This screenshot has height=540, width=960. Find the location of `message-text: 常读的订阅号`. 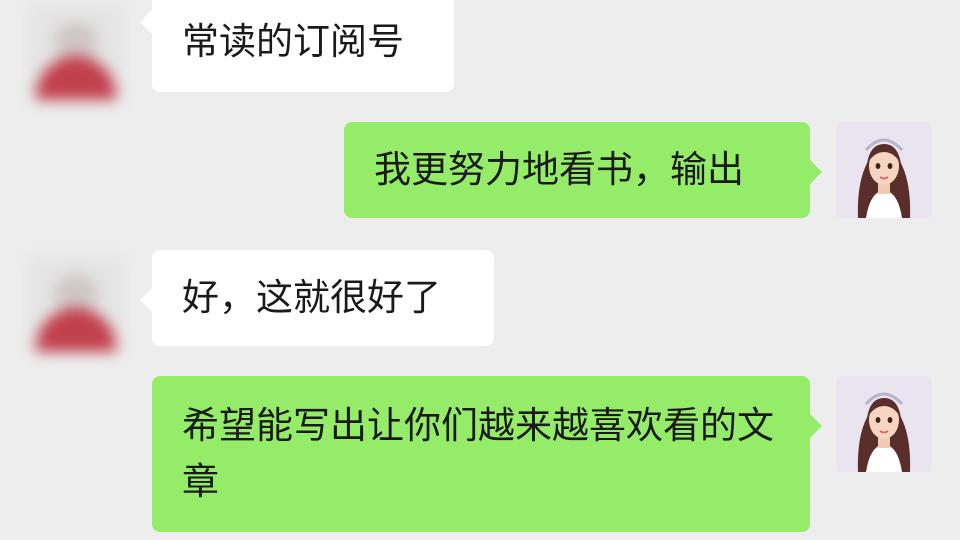

message-text: 常读的订阅号 is located at coordinates (293, 41).